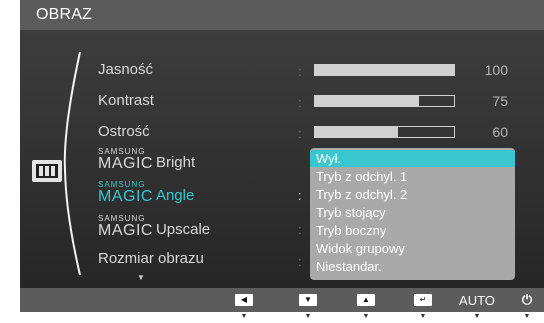  Describe the element at coordinates (412, 176) in the screenshot. I see `dropdown-option-lean-back-1: Tryb z odchyl. 1` at that location.